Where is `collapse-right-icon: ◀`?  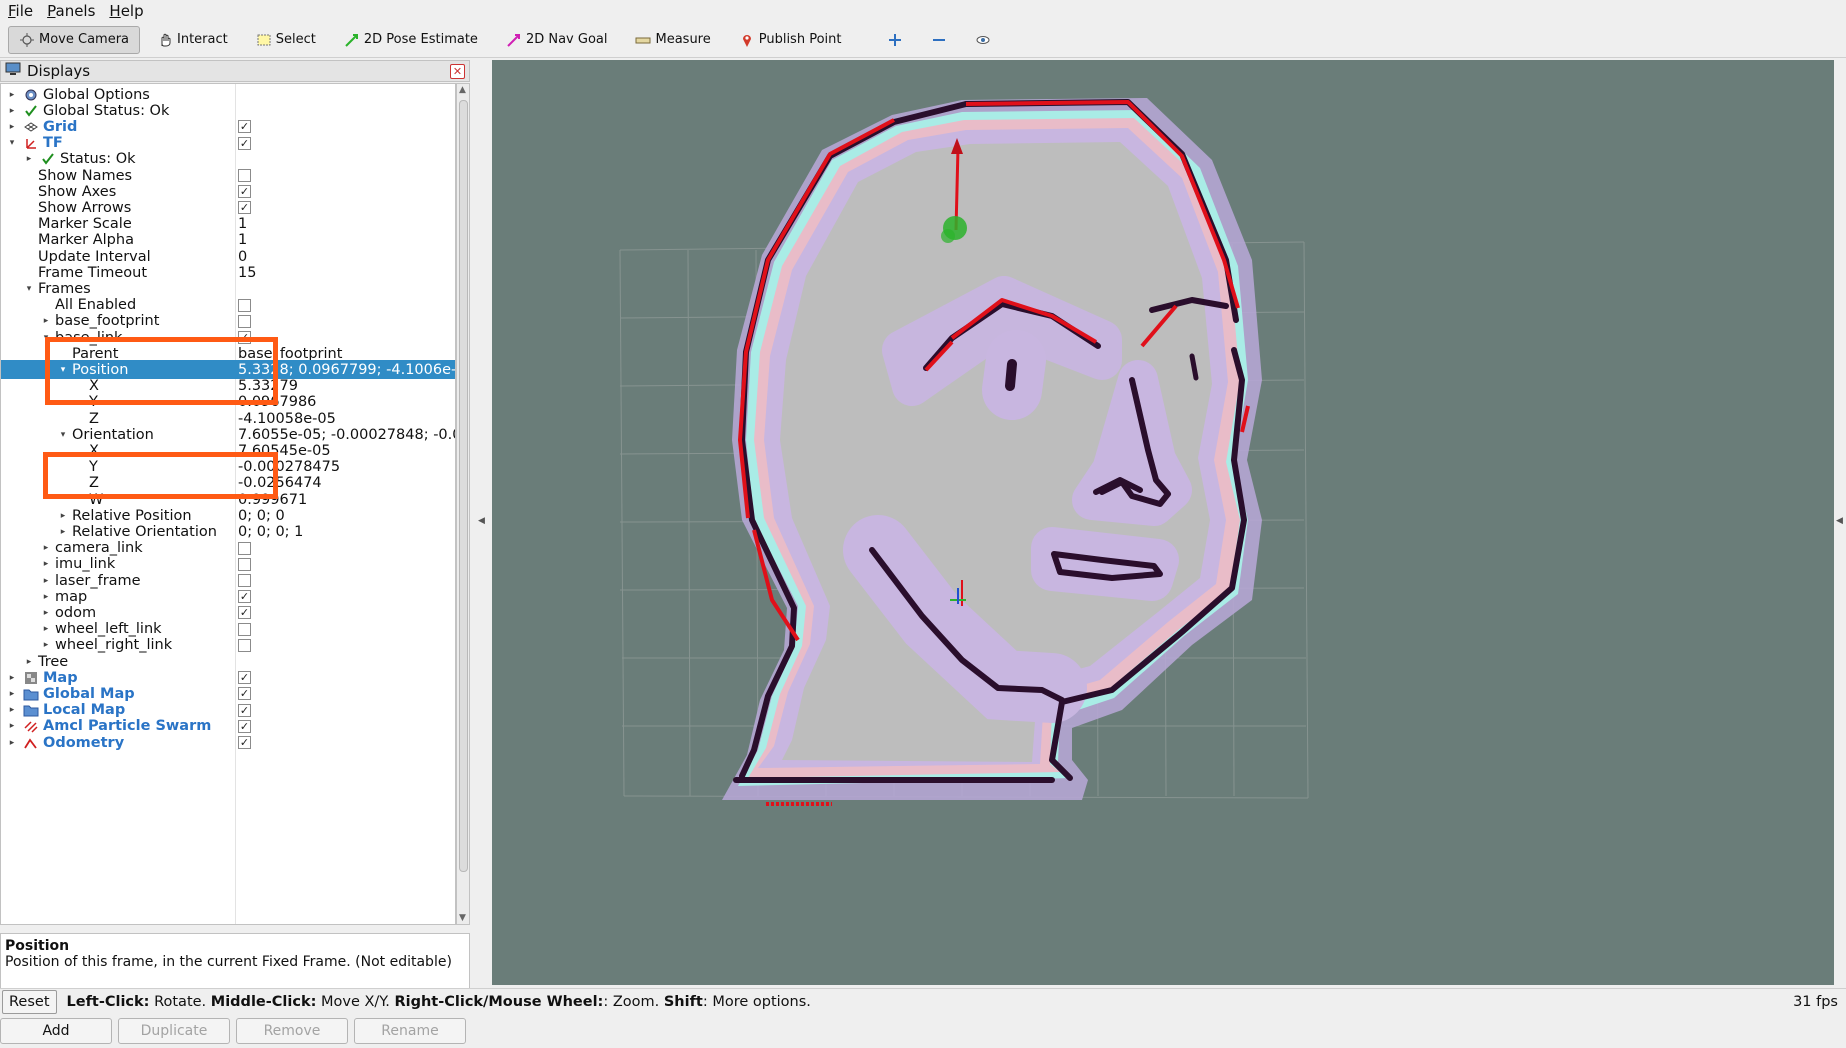
collapse-right-icon: ◀ is located at coordinates (1839, 521).